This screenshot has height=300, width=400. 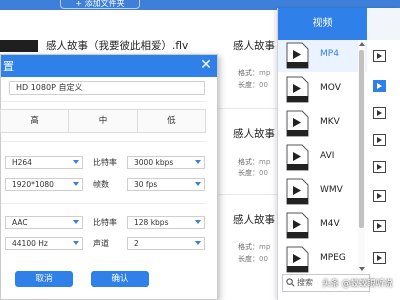 I want to click on format-label: MOV, so click(x=330, y=88).